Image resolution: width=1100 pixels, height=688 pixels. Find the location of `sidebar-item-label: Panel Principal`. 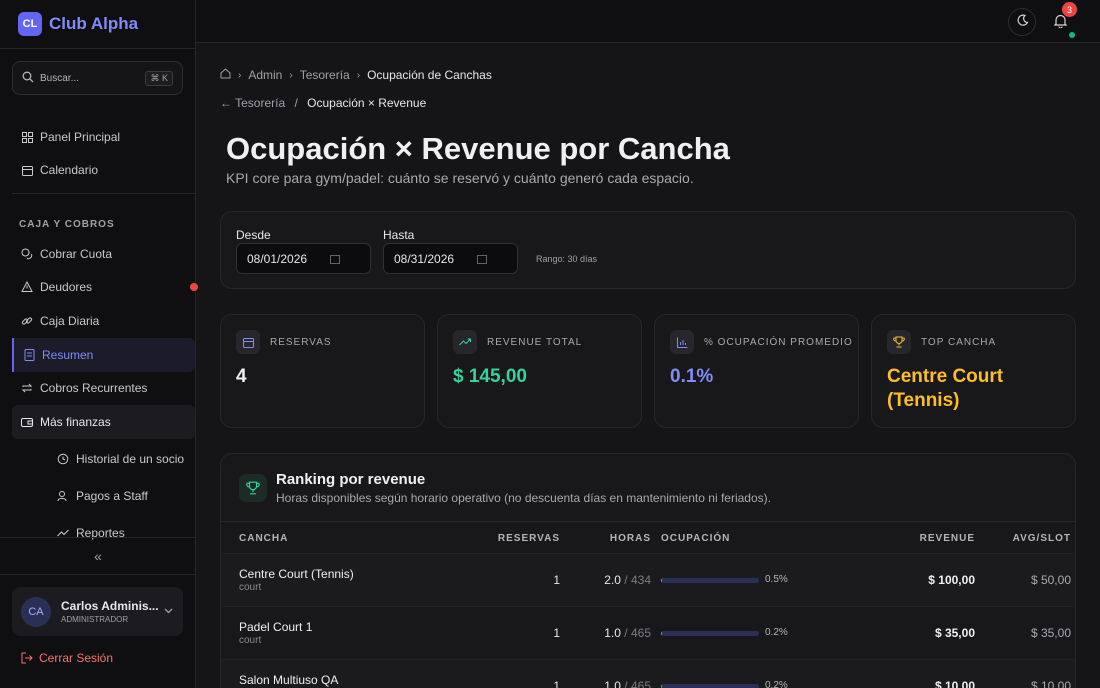

sidebar-item-label: Panel Principal is located at coordinates (80, 137).